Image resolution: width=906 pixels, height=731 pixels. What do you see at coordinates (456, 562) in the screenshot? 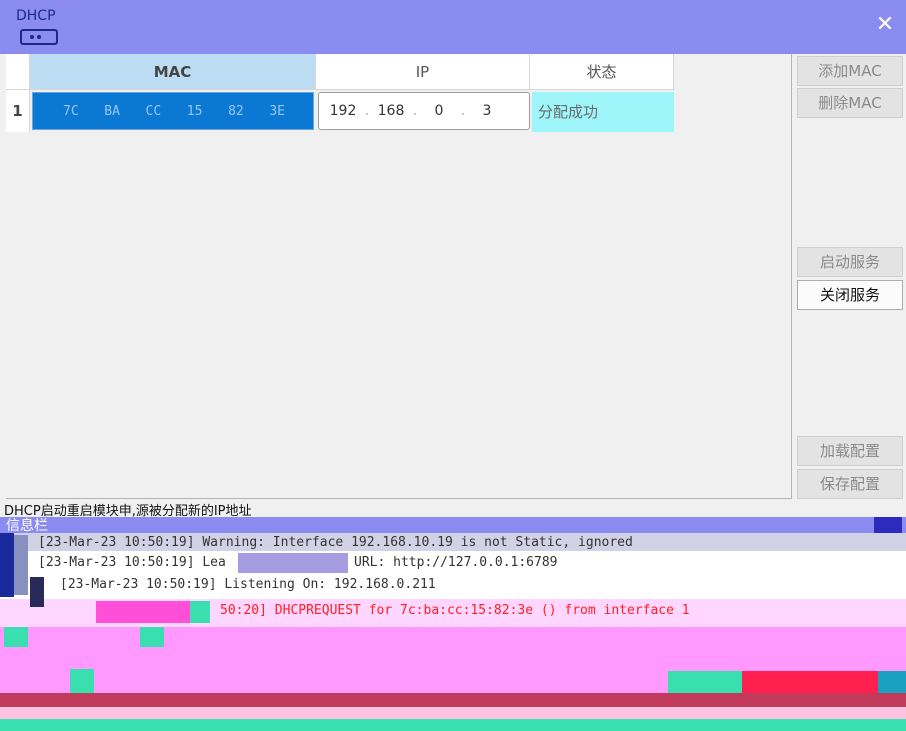
I see `log-line: URL: http://127.0.0.1:6789` at bounding box center [456, 562].